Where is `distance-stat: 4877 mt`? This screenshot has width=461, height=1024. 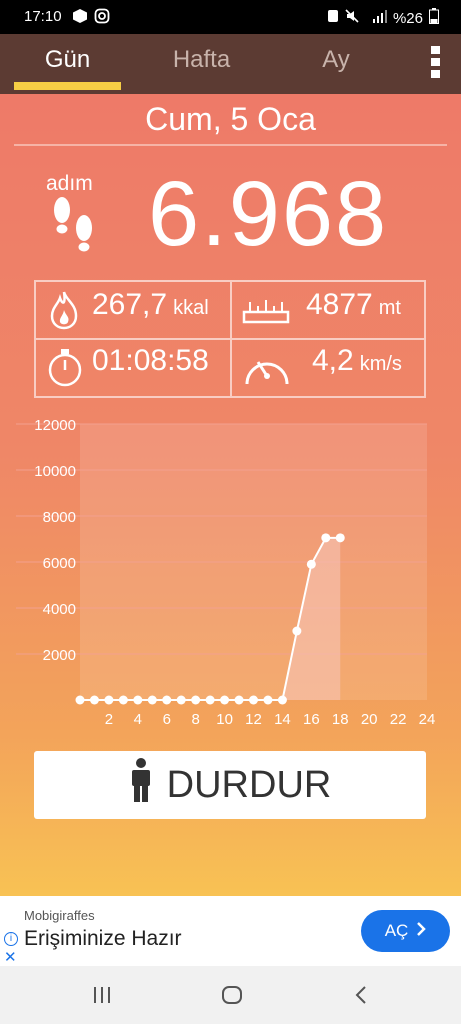 distance-stat: 4877 mt is located at coordinates (353, 305).